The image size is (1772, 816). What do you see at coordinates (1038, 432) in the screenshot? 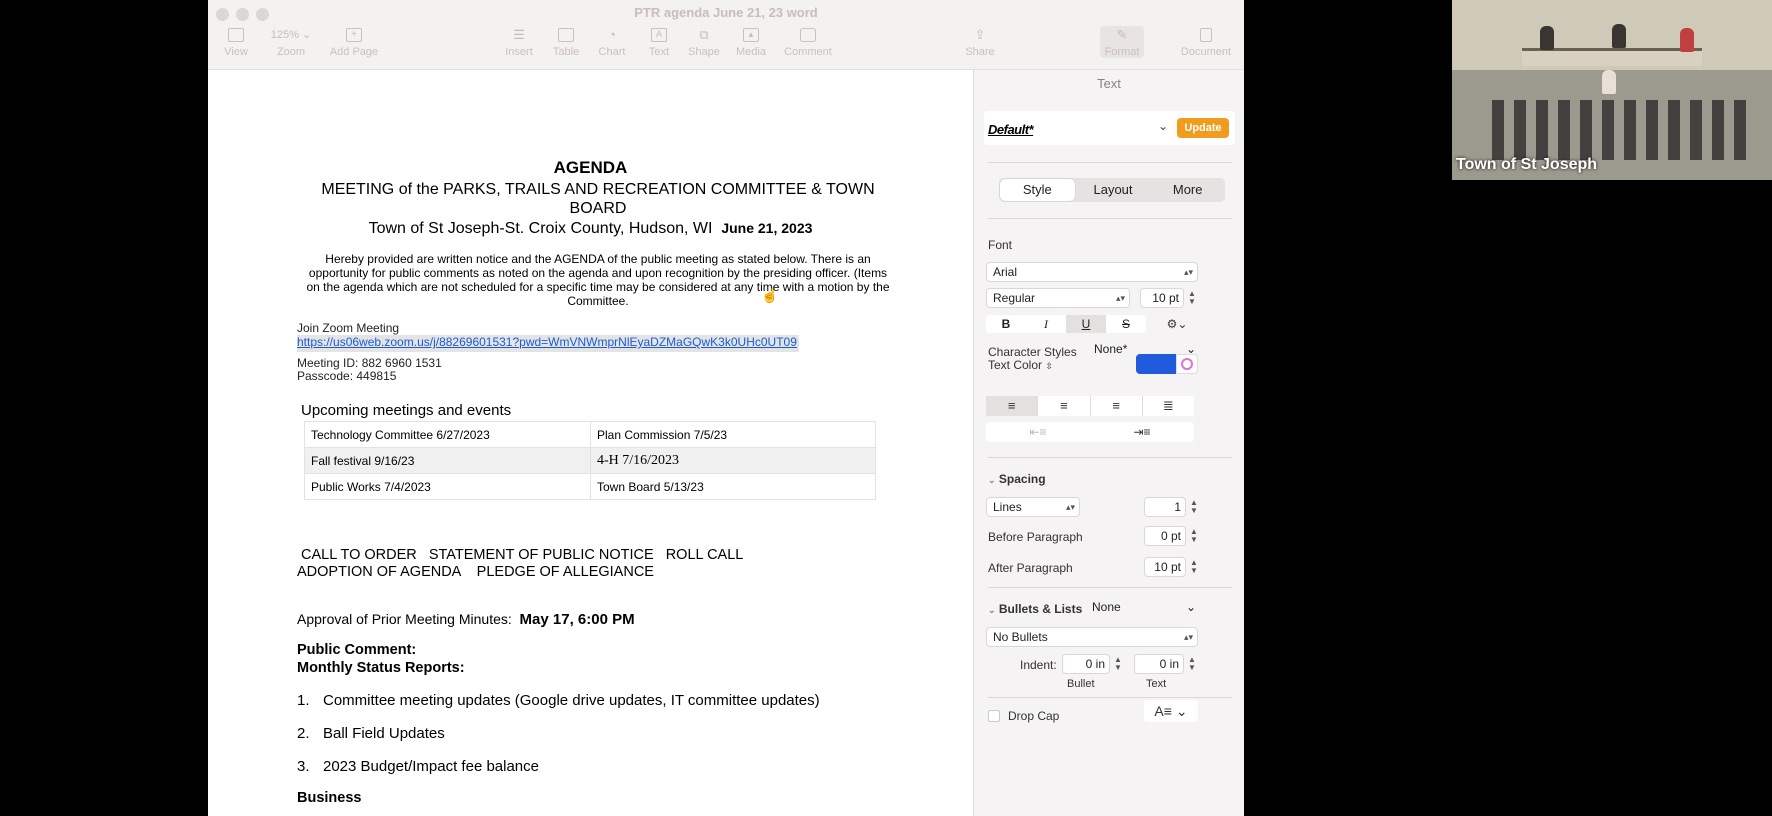
I see `decrease-indent-icon: ⇤≡` at bounding box center [1038, 432].